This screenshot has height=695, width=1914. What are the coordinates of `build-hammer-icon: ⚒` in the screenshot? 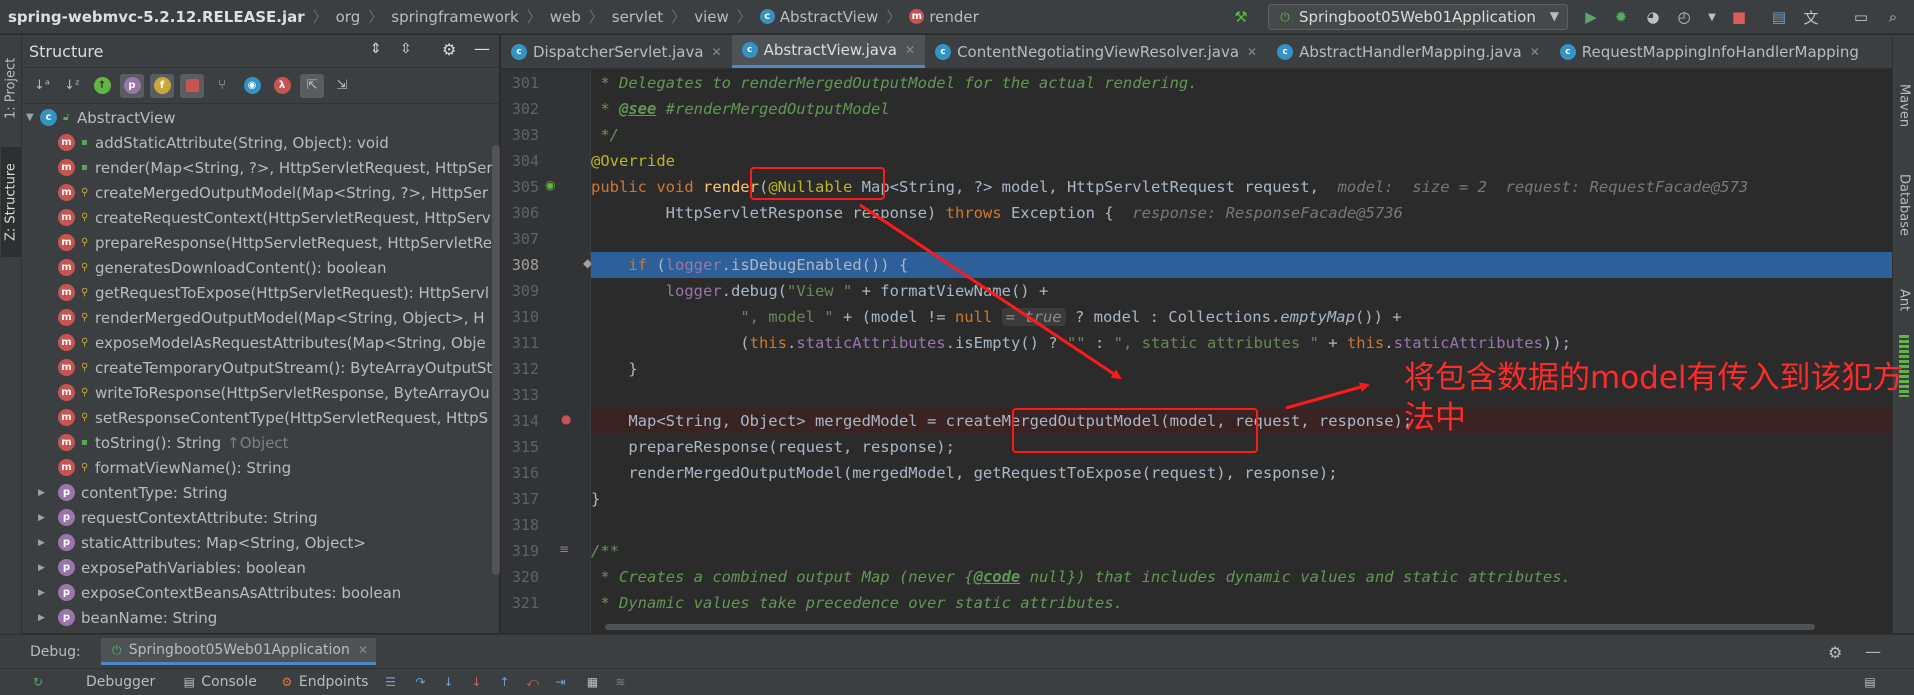 It's located at (1241, 17).